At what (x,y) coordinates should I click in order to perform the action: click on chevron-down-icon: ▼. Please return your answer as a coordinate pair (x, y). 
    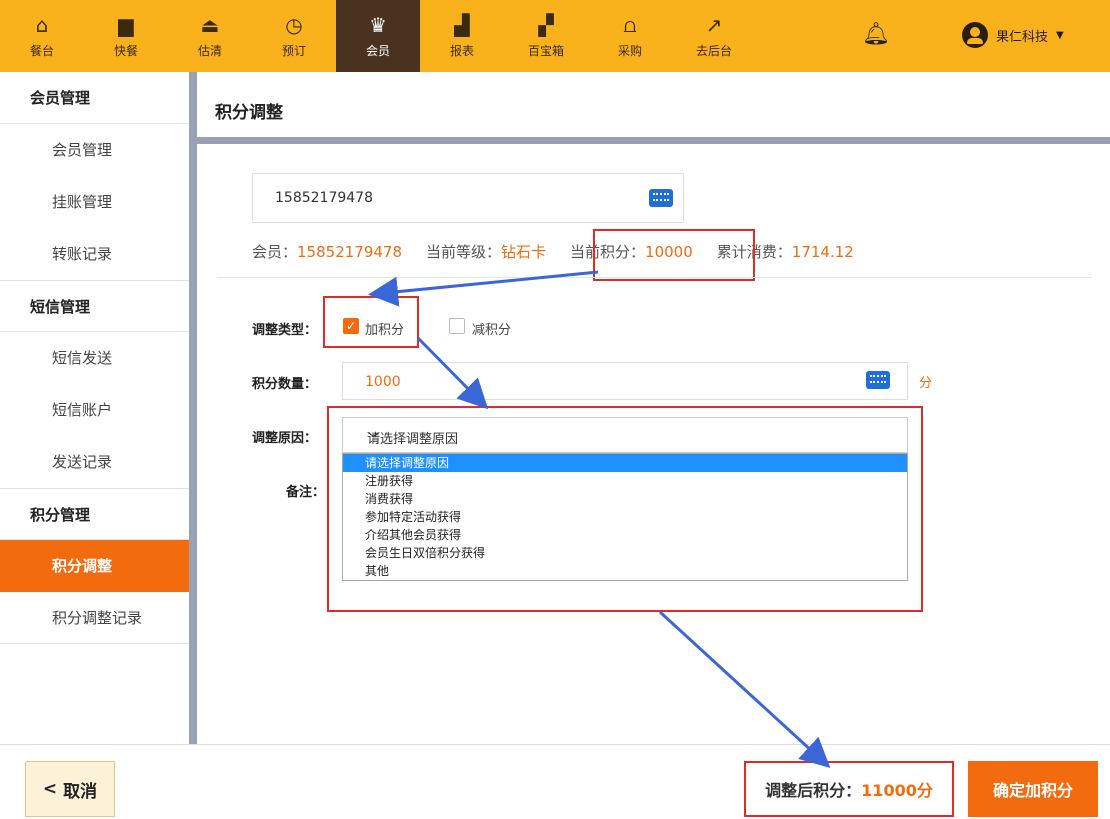
    Looking at the image, I should click on (1060, 35).